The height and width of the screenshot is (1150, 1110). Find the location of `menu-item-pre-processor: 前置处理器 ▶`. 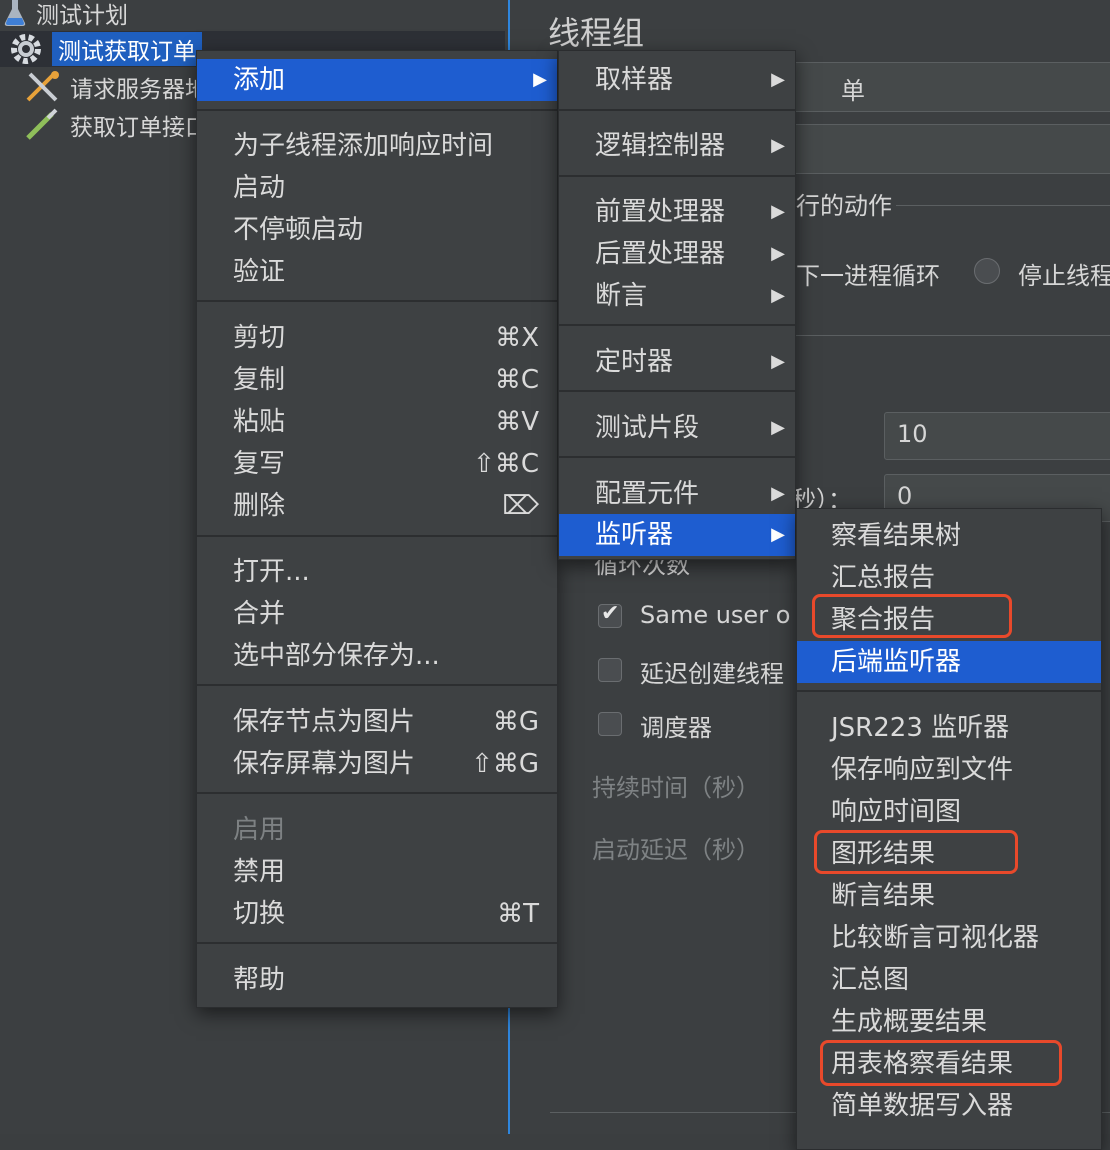

menu-item-pre-processor: 前置处理器 ▶ is located at coordinates (677, 212).